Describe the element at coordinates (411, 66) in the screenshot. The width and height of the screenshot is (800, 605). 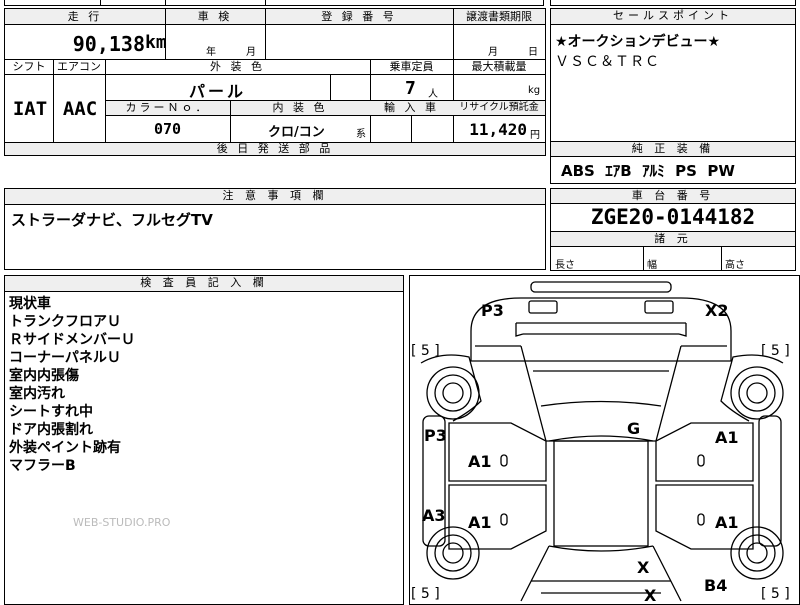
I see `capacity-label: 乗車定員` at that location.